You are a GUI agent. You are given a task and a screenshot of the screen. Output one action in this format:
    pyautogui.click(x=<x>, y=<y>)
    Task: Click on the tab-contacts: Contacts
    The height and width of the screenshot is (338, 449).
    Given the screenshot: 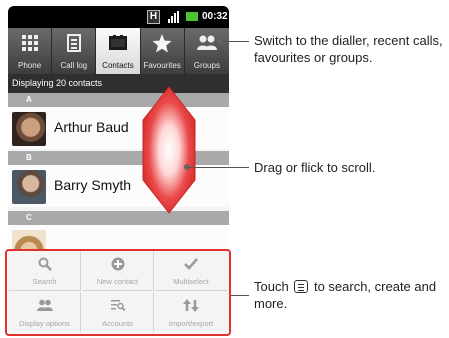 What is the action you would take?
    pyautogui.click(x=118, y=51)
    